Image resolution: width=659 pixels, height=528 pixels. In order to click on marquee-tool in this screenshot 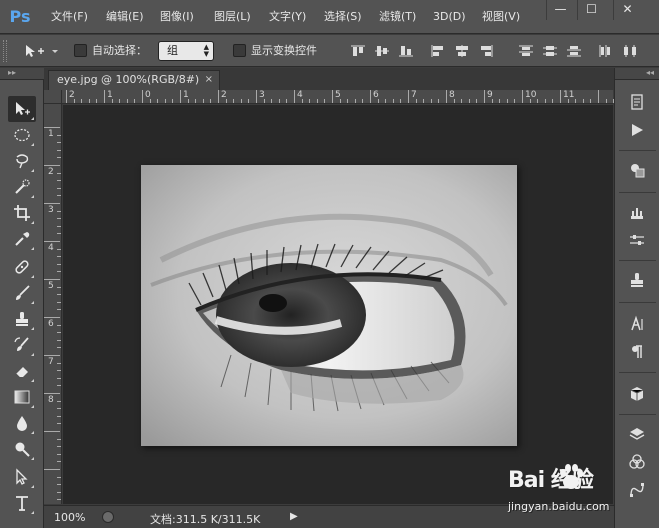, I will do `click(22, 135)`.